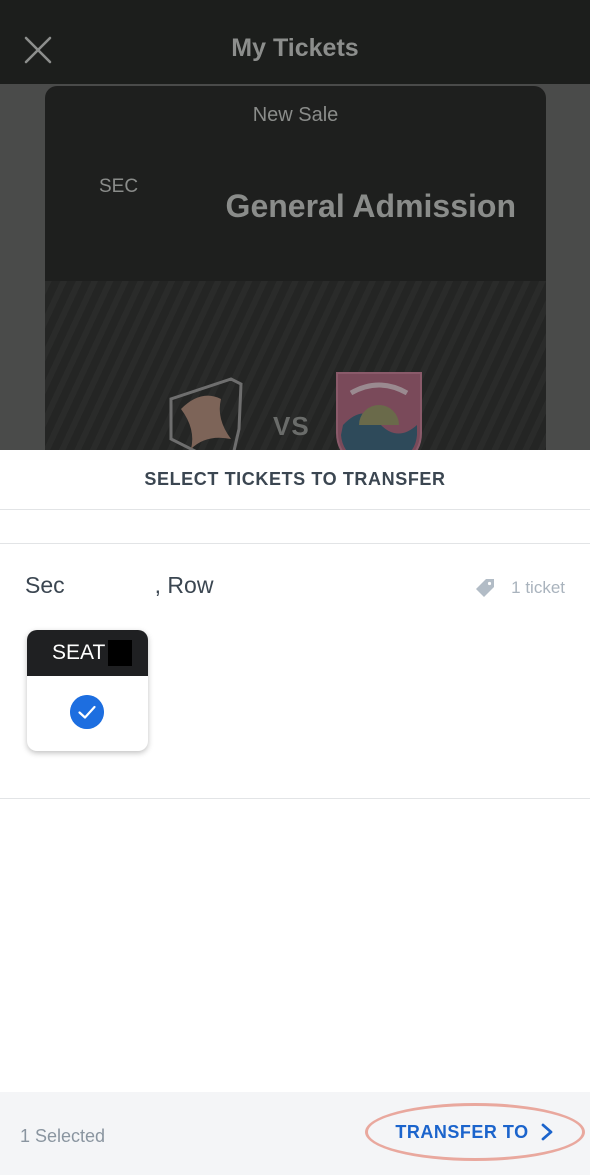 The height and width of the screenshot is (1175, 590). I want to click on checkmark-icon, so click(87, 712).